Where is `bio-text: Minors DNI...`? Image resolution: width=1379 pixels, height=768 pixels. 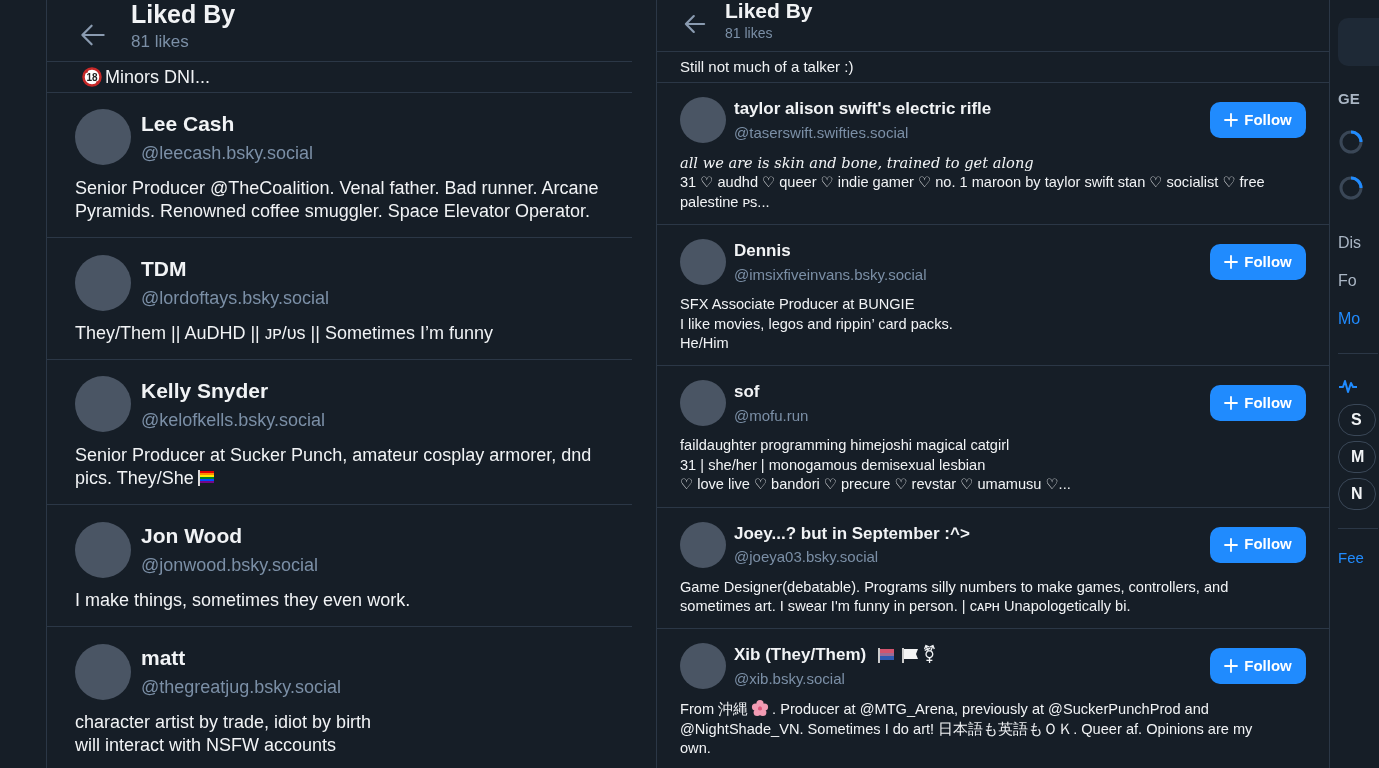 bio-text: Minors DNI... is located at coordinates (157, 77).